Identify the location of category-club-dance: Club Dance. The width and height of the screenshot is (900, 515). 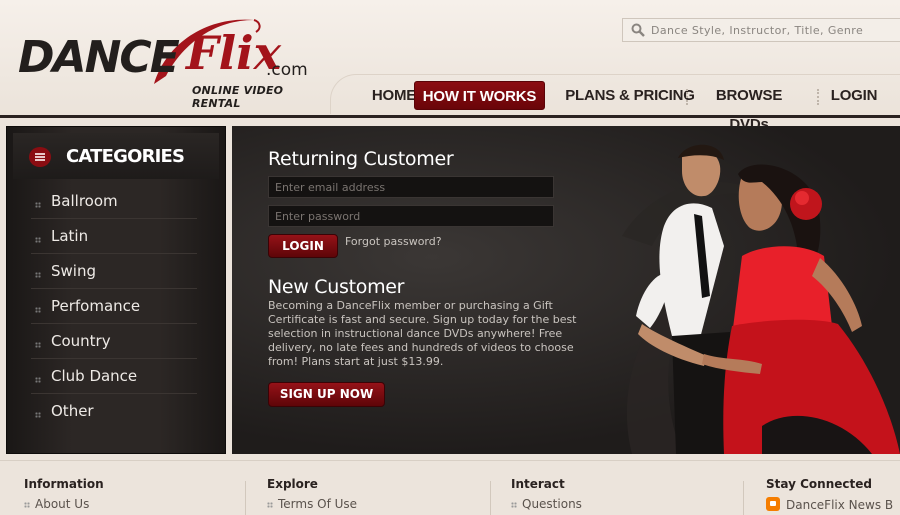
(114, 376).